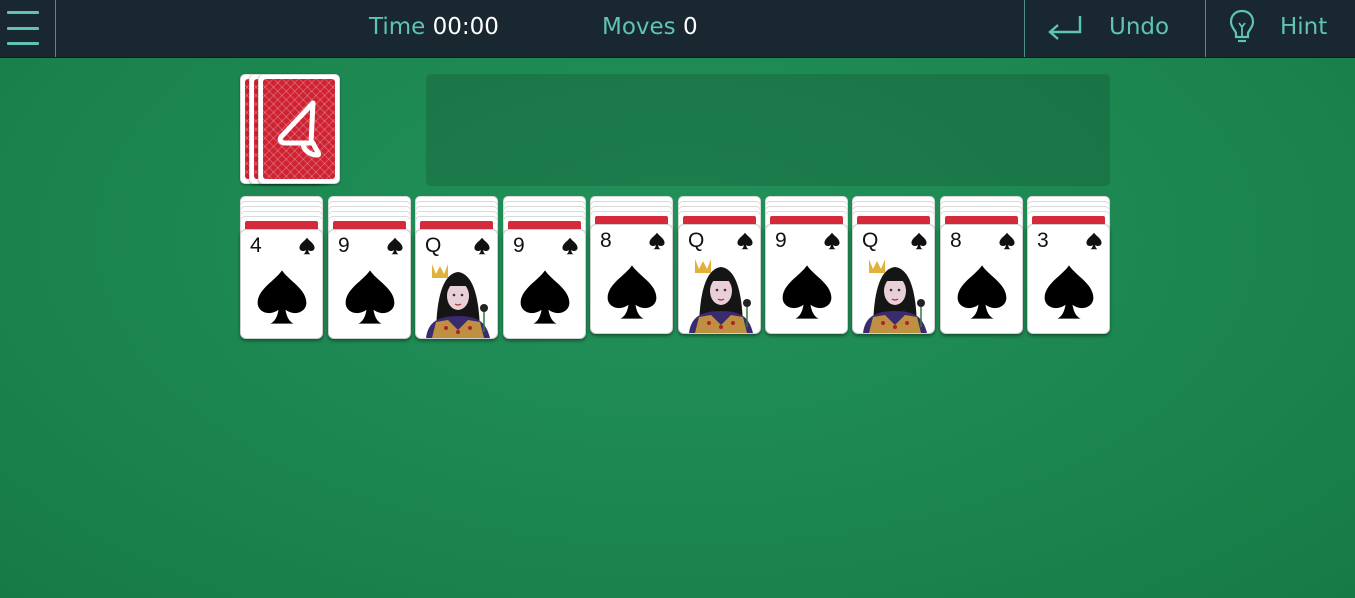 Image resolution: width=1355 pixels, height=598 pixels. Describe the element at coordinates (1242, 26) in the screenshot. I see `lightbulb-icon` at that location.